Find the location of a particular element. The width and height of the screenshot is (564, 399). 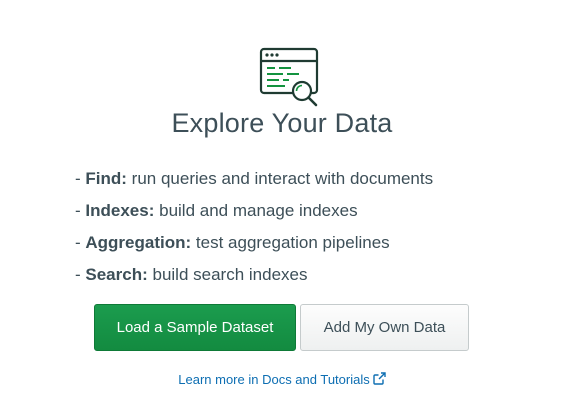

feature-term: Find: is located at coordinates (106, 178).